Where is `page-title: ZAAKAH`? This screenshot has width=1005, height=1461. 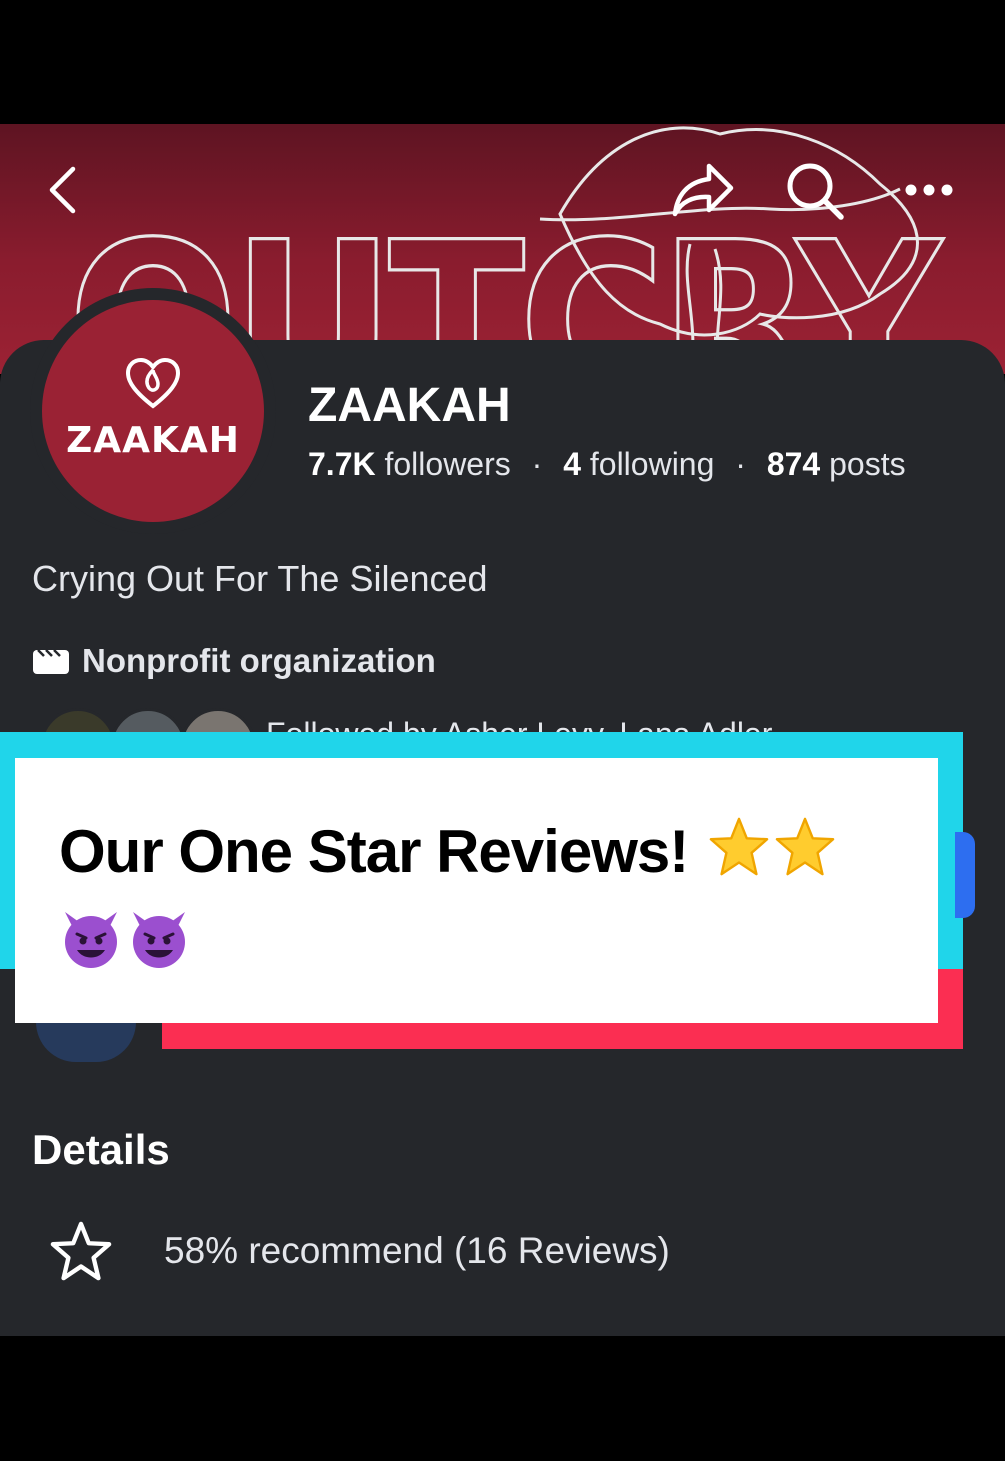
page-title: ZAAKAH is located at coordinates (409, 405).